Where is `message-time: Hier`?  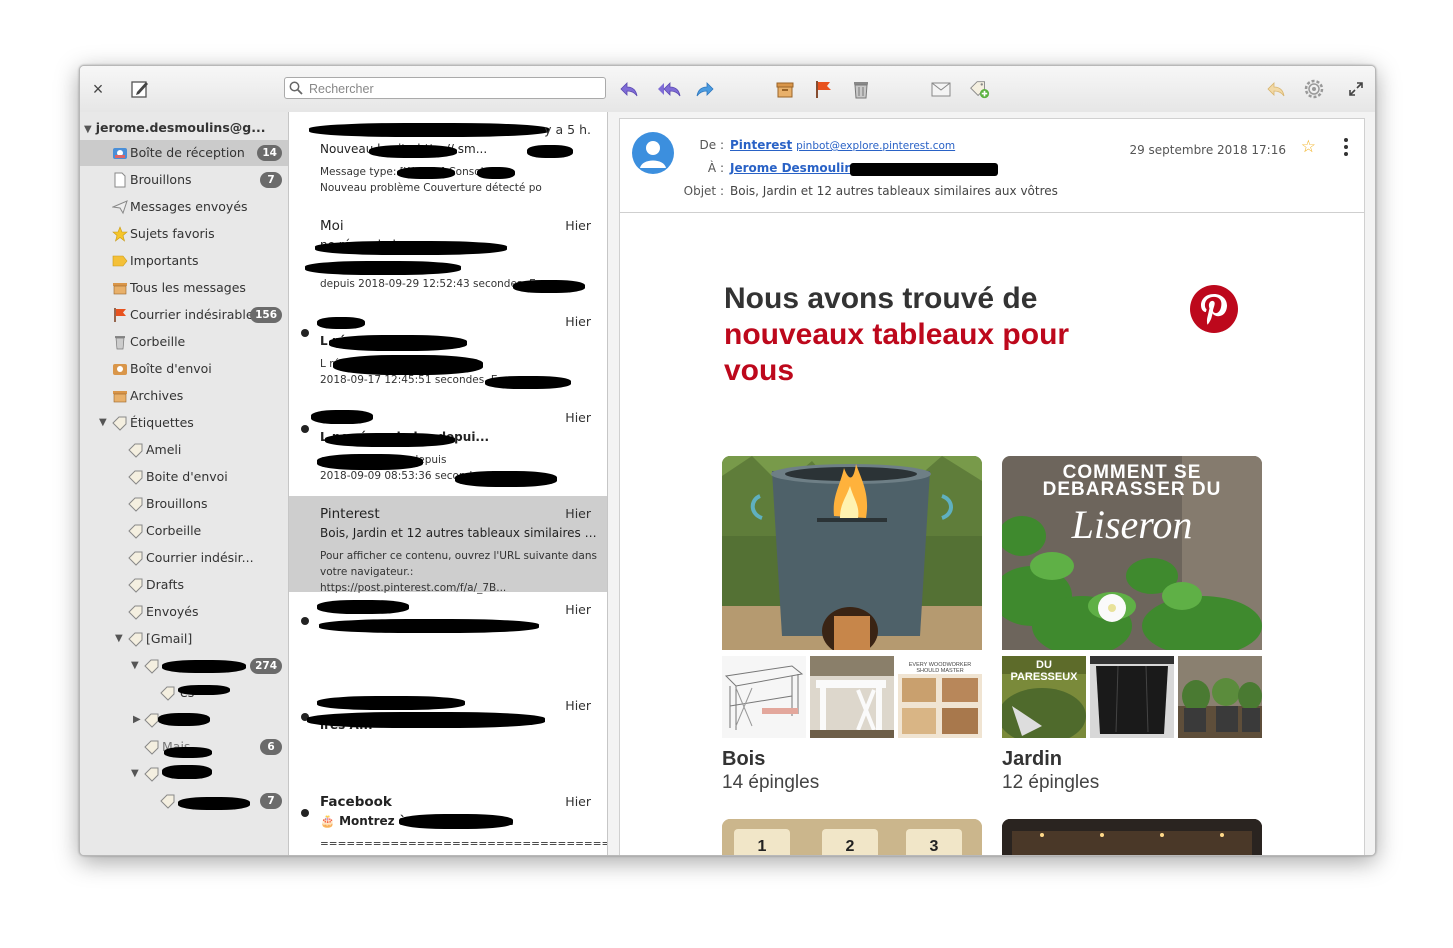 message-time: Hier is located at coordinates (578, 225).